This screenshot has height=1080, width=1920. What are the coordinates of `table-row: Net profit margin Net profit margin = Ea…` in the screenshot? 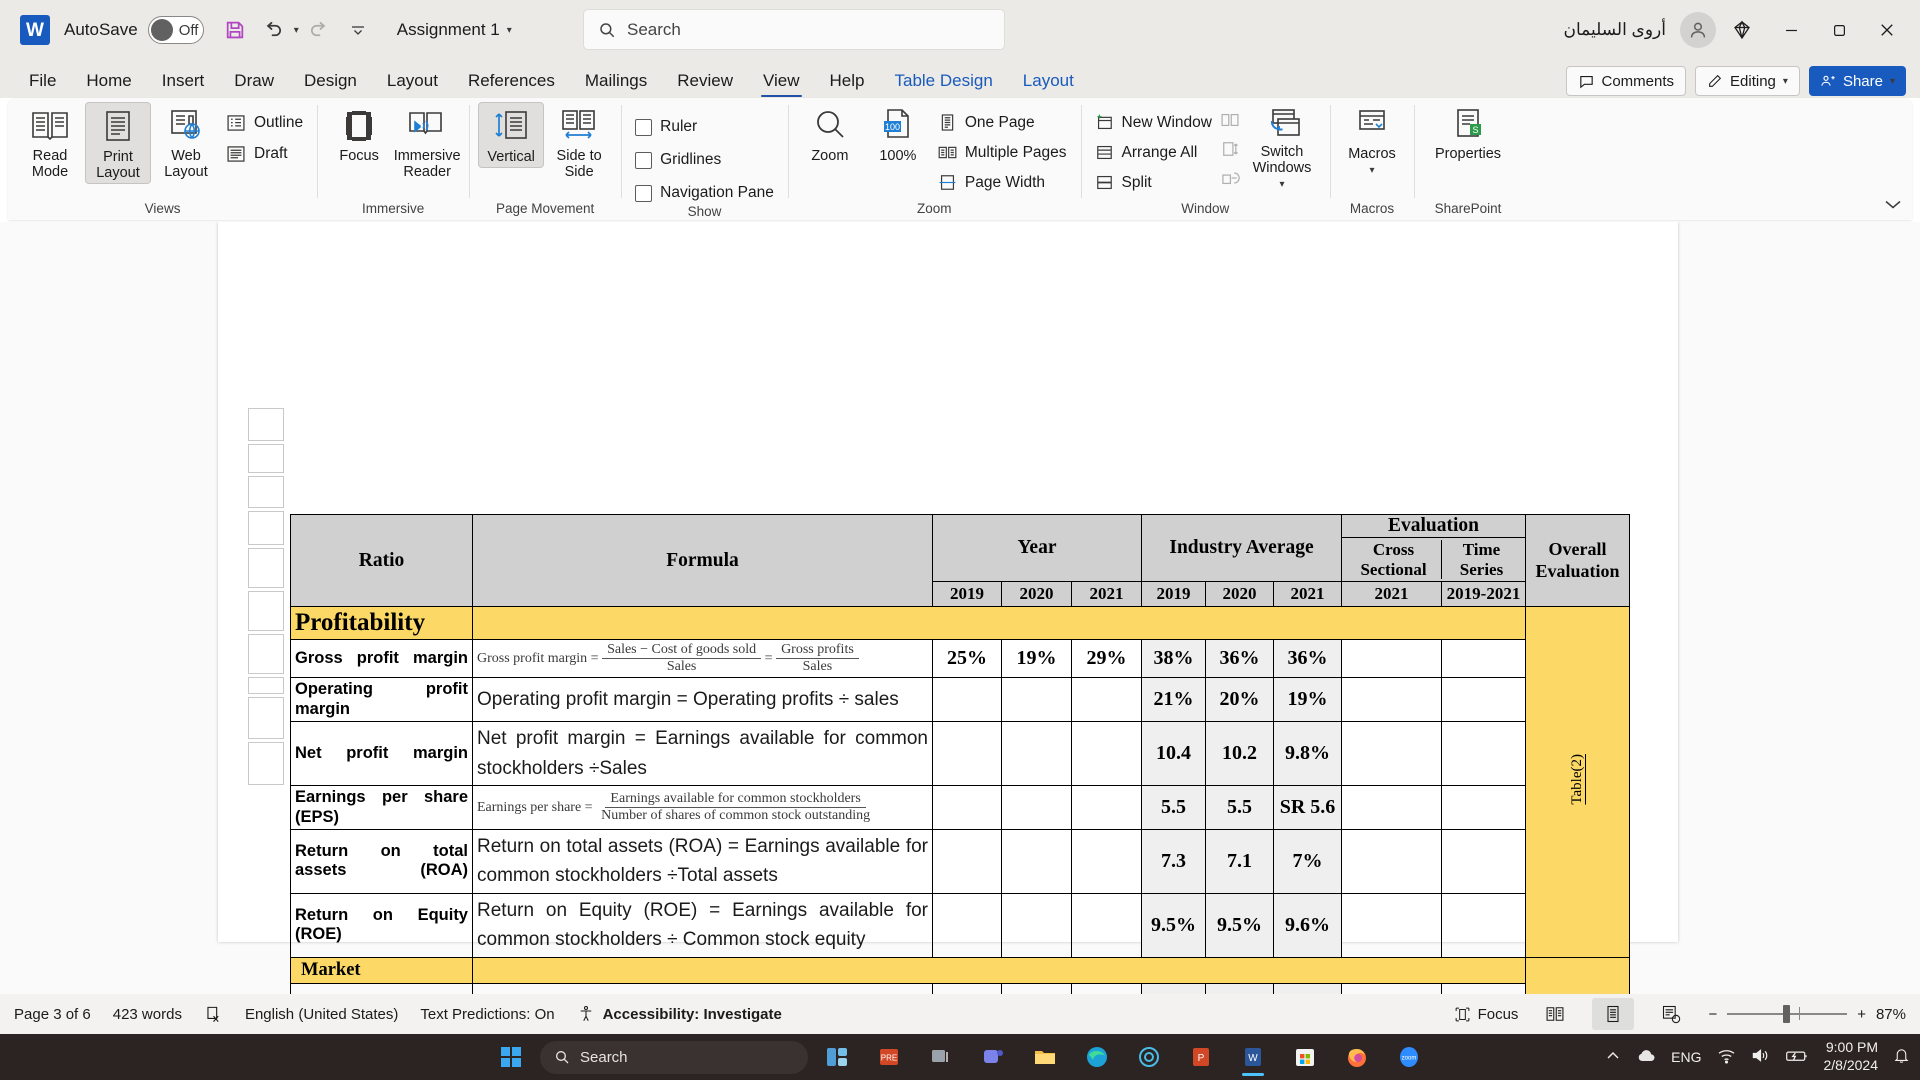 It's located at (960, 754).